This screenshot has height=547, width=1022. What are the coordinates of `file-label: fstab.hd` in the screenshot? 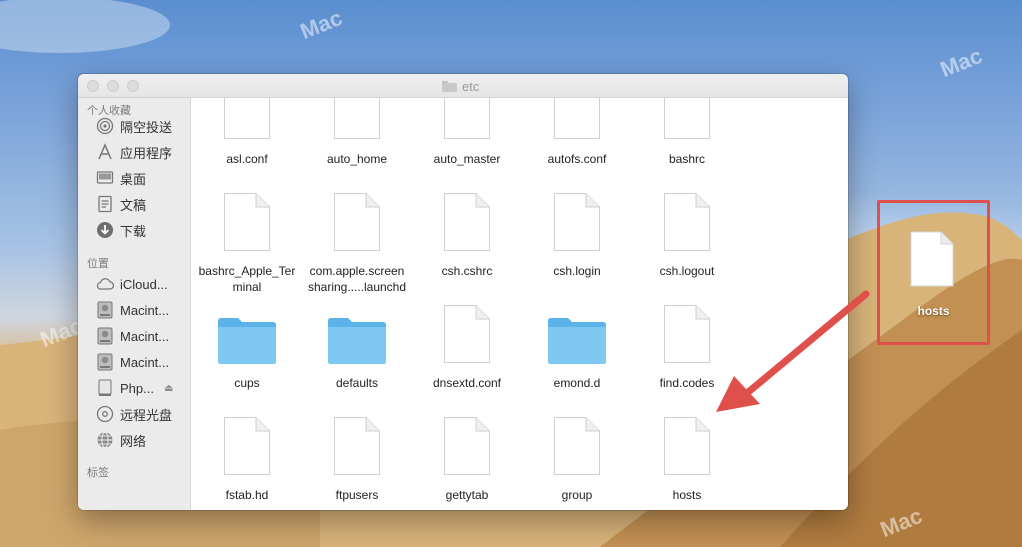 It's located at (247, 495).